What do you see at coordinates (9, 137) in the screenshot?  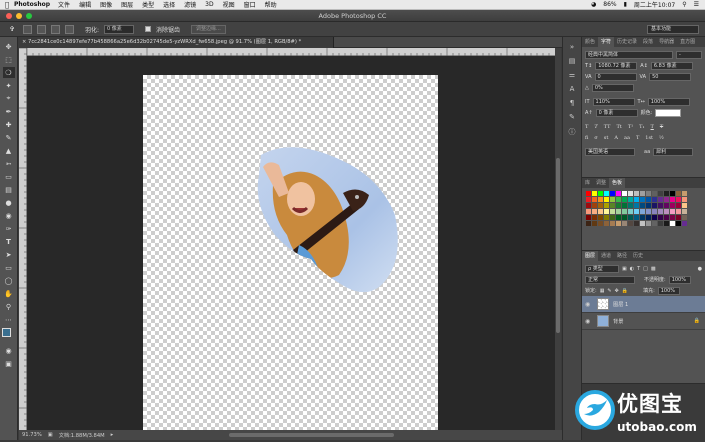 I see `brush-tool-icon: ✎` at bounding box center [9, 137].